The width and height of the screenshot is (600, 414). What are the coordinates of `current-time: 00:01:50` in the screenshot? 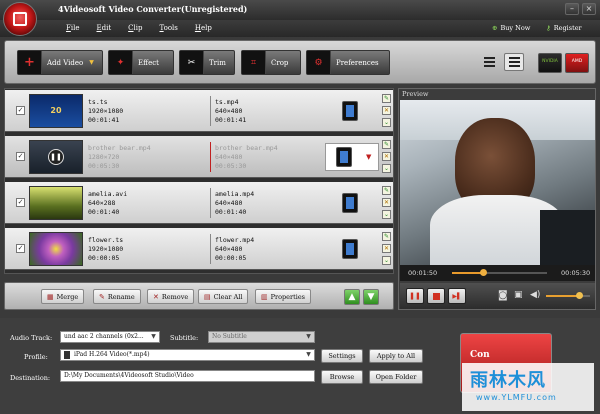 It's located at (423, 273).